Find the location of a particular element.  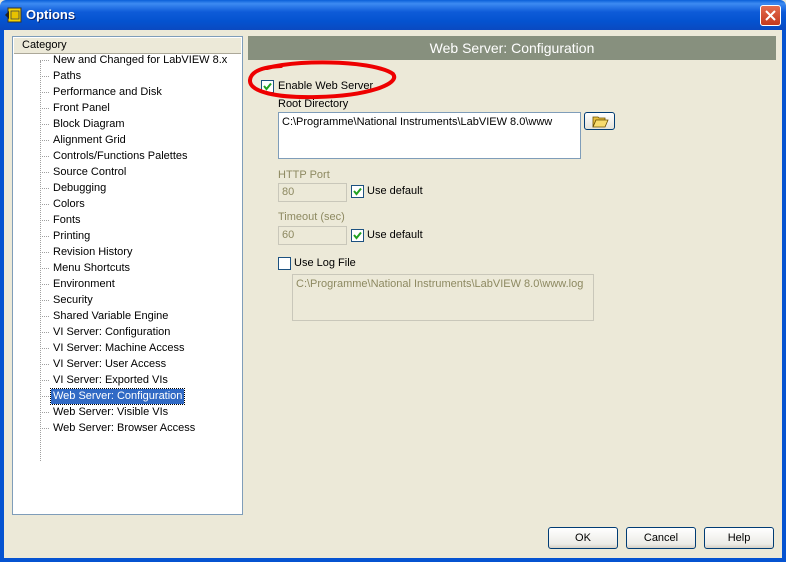

http-port-value: 80 is located at coordinates (288, 192).